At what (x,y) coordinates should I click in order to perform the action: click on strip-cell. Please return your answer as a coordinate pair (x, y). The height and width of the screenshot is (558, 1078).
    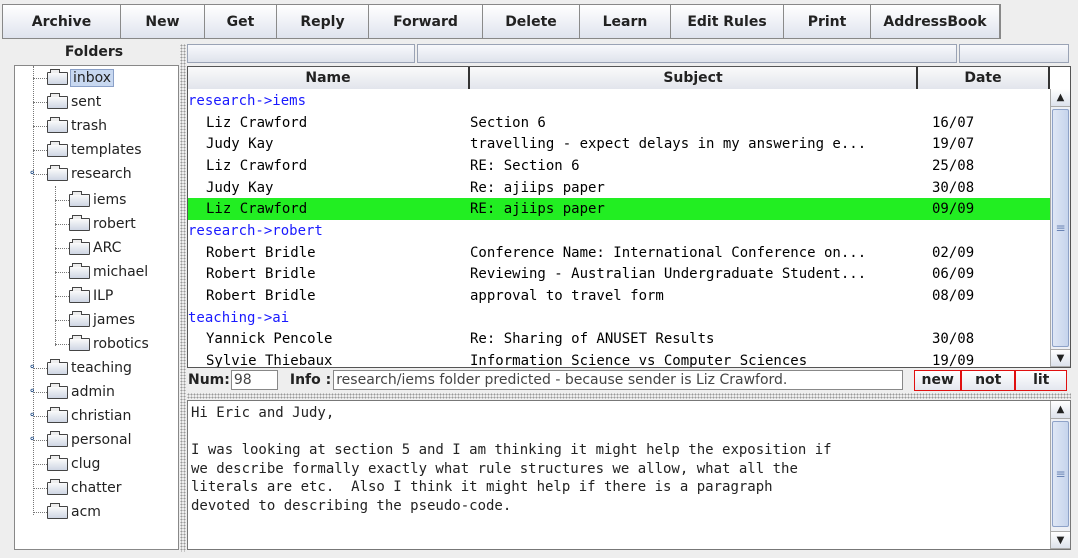
    Looking at the image, I should click on (301, 53).